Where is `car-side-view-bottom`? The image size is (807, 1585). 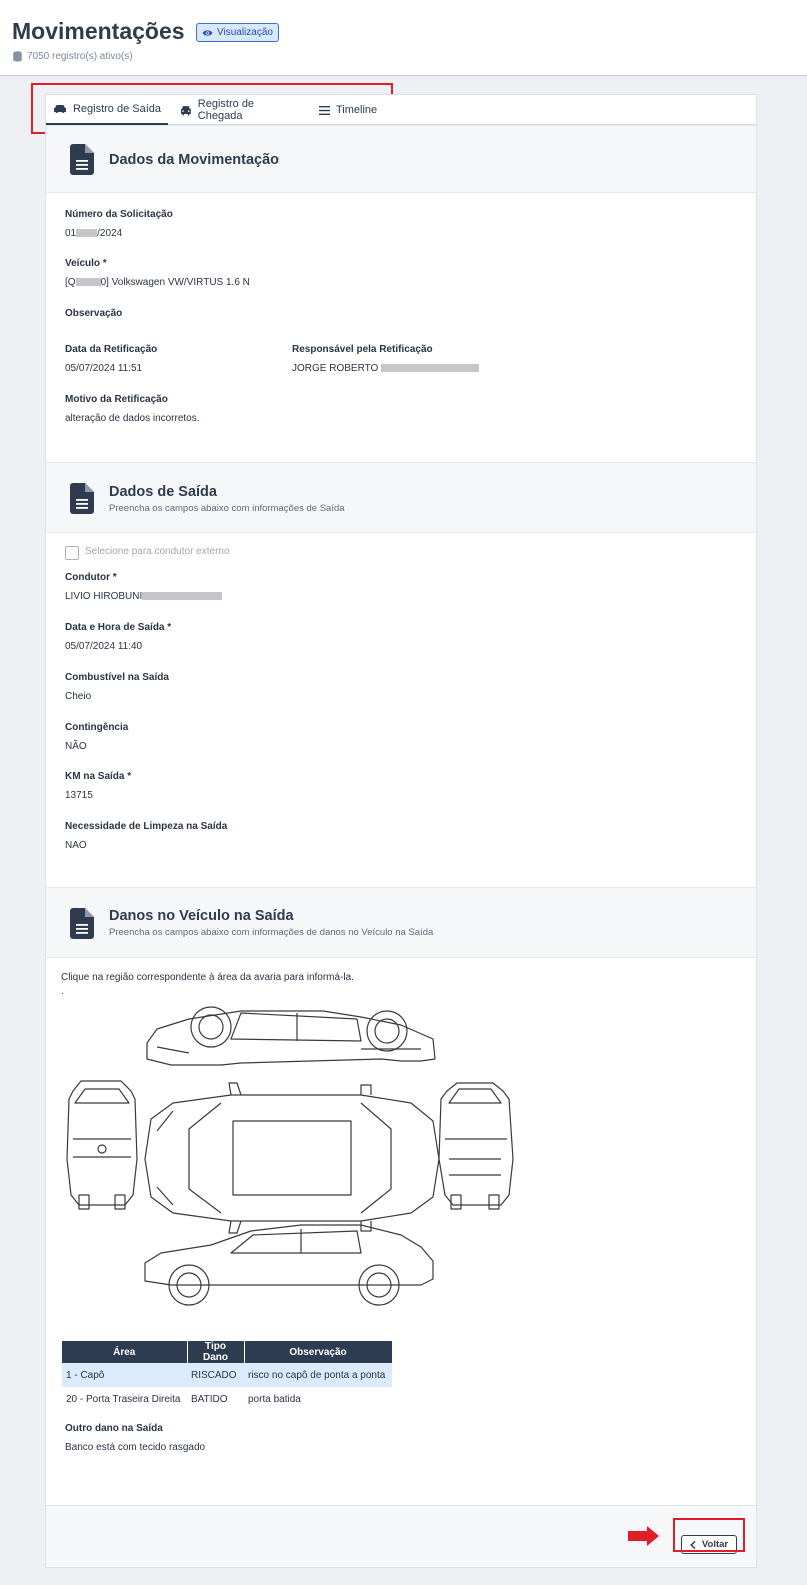
car-side-view-bottom is located at coordinates (289, 1265).